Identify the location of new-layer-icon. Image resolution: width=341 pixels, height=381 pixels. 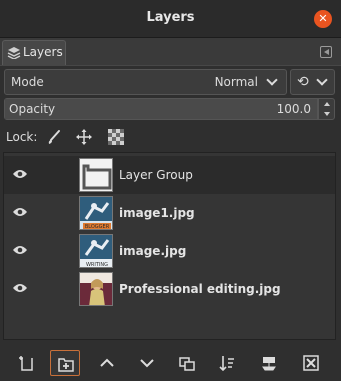
(26, 363).